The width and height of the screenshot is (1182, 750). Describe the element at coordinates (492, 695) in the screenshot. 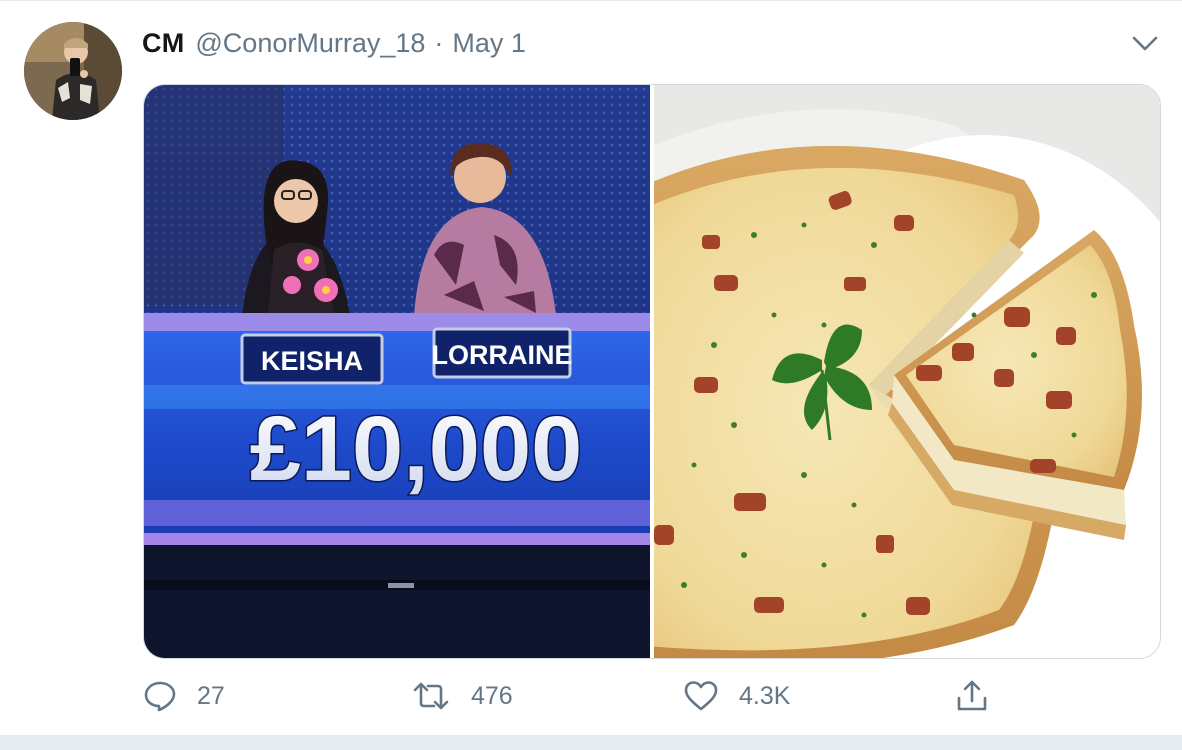

I see `retweet-count: 476` at that location.